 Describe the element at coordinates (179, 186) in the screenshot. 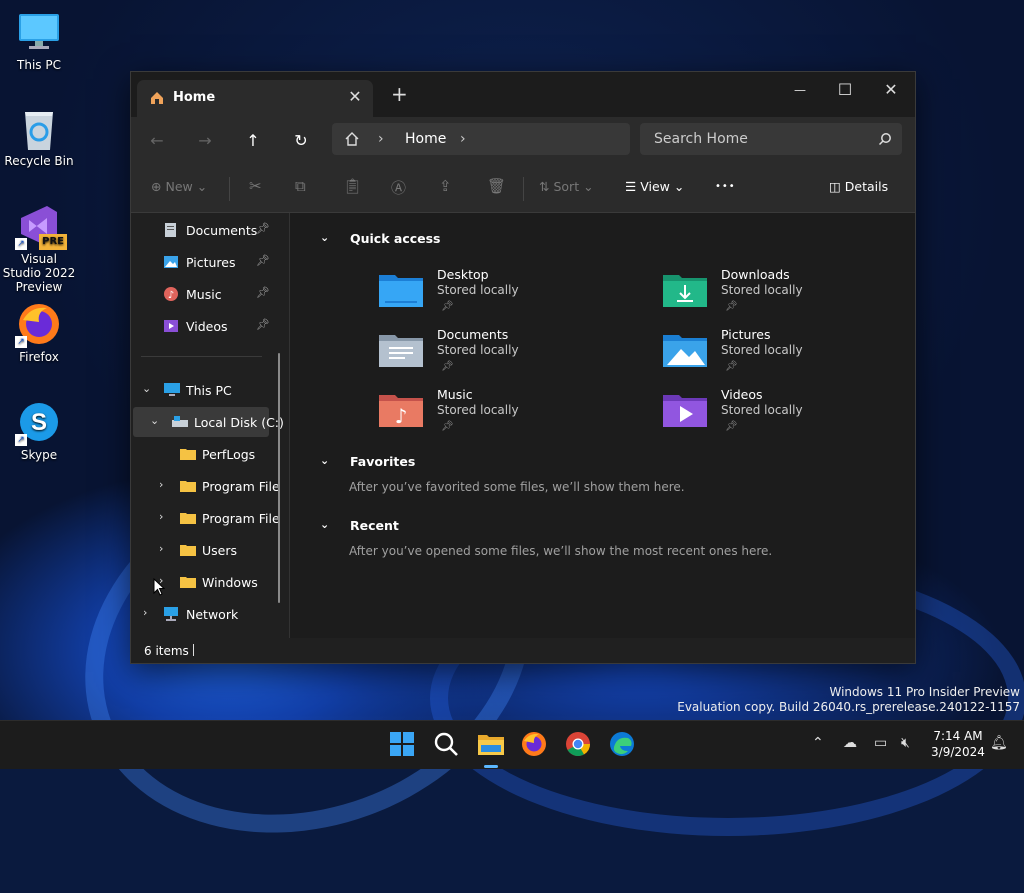

I see `new-button: ⊕ New ⌄` at that location.